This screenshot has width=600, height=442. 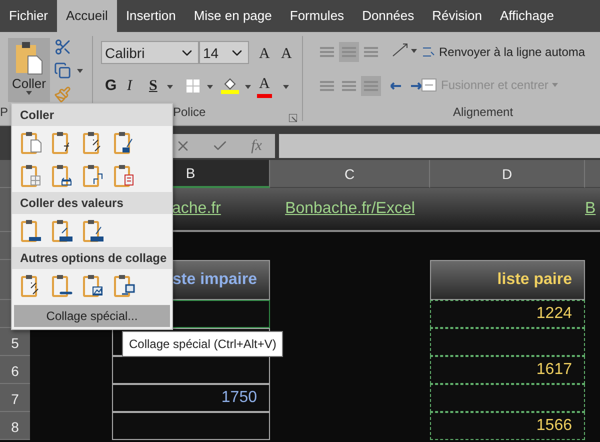 I want to click on paste-list-icon, so click(x=124, y=176).